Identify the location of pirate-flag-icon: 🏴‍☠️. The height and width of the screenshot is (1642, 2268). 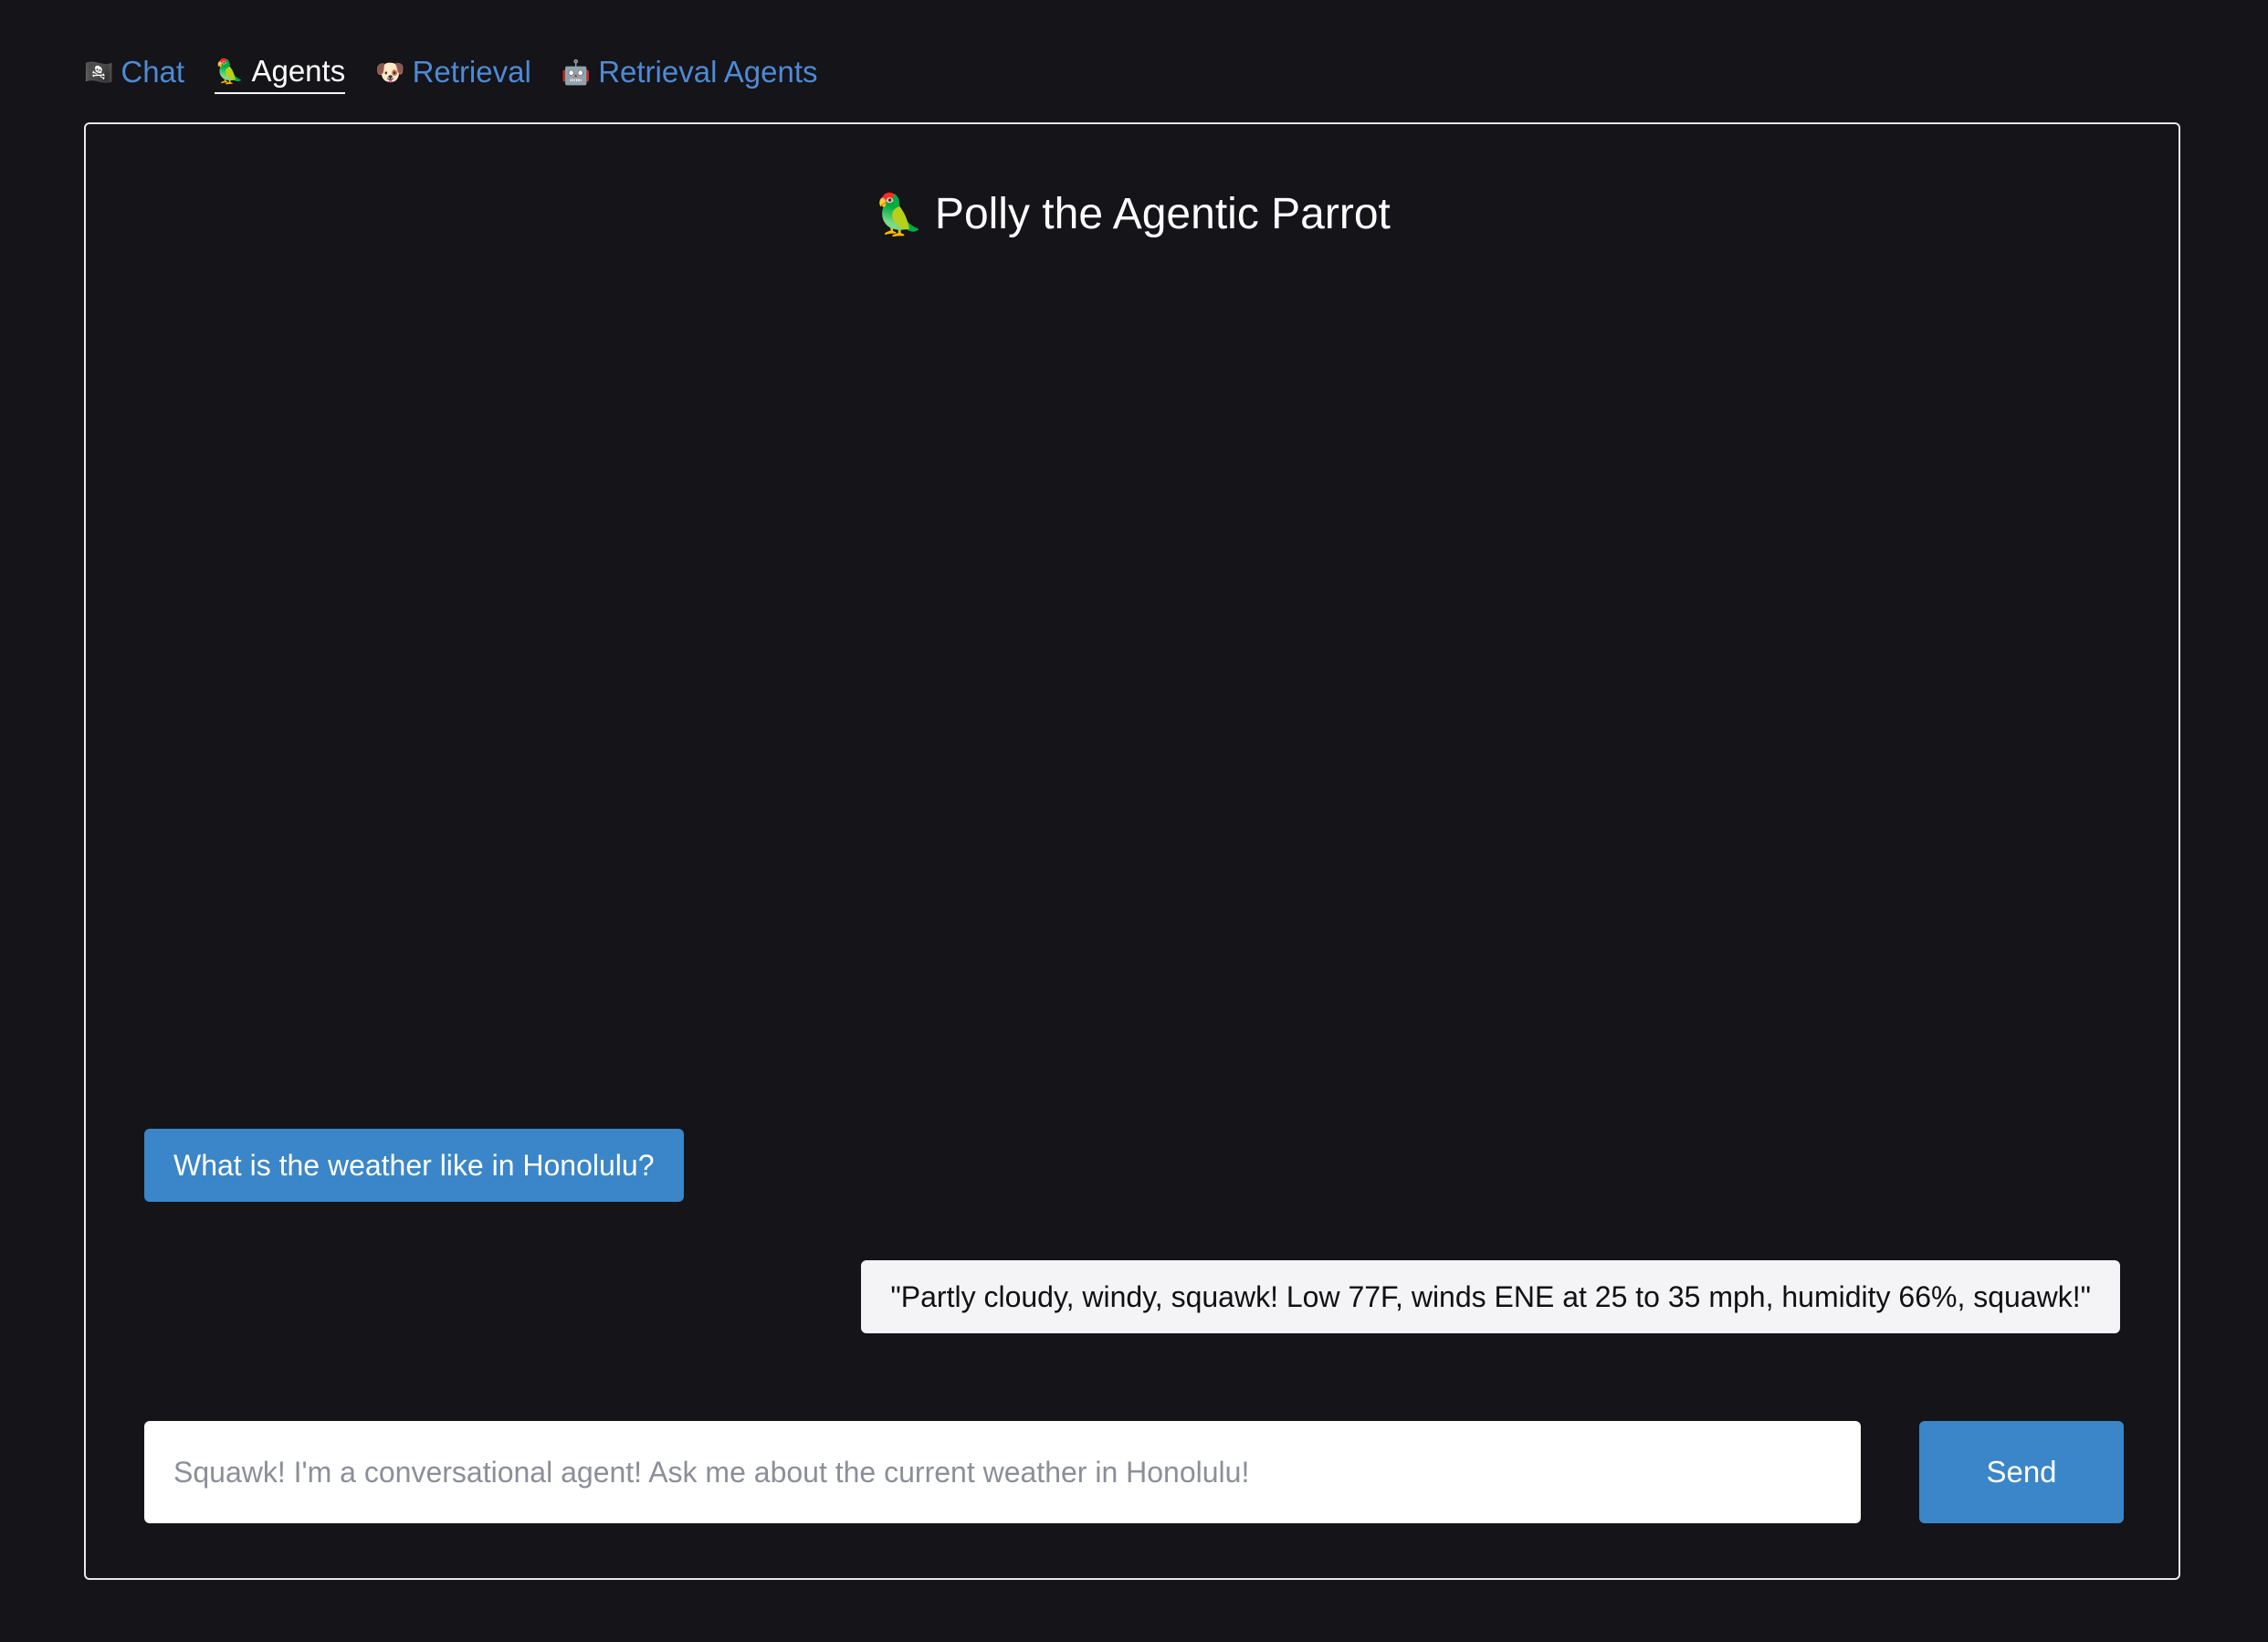
(99, 72).